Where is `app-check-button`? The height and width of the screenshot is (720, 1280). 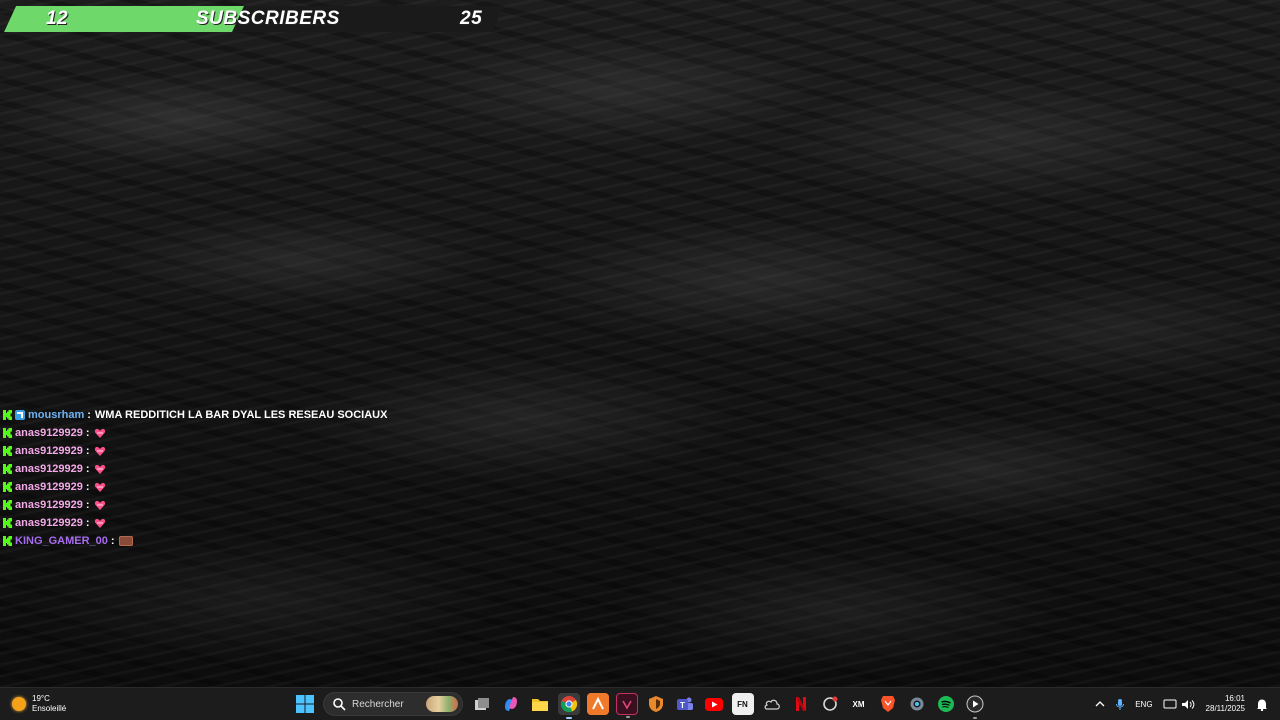 app-check-button is located at coordinates (626, 705).